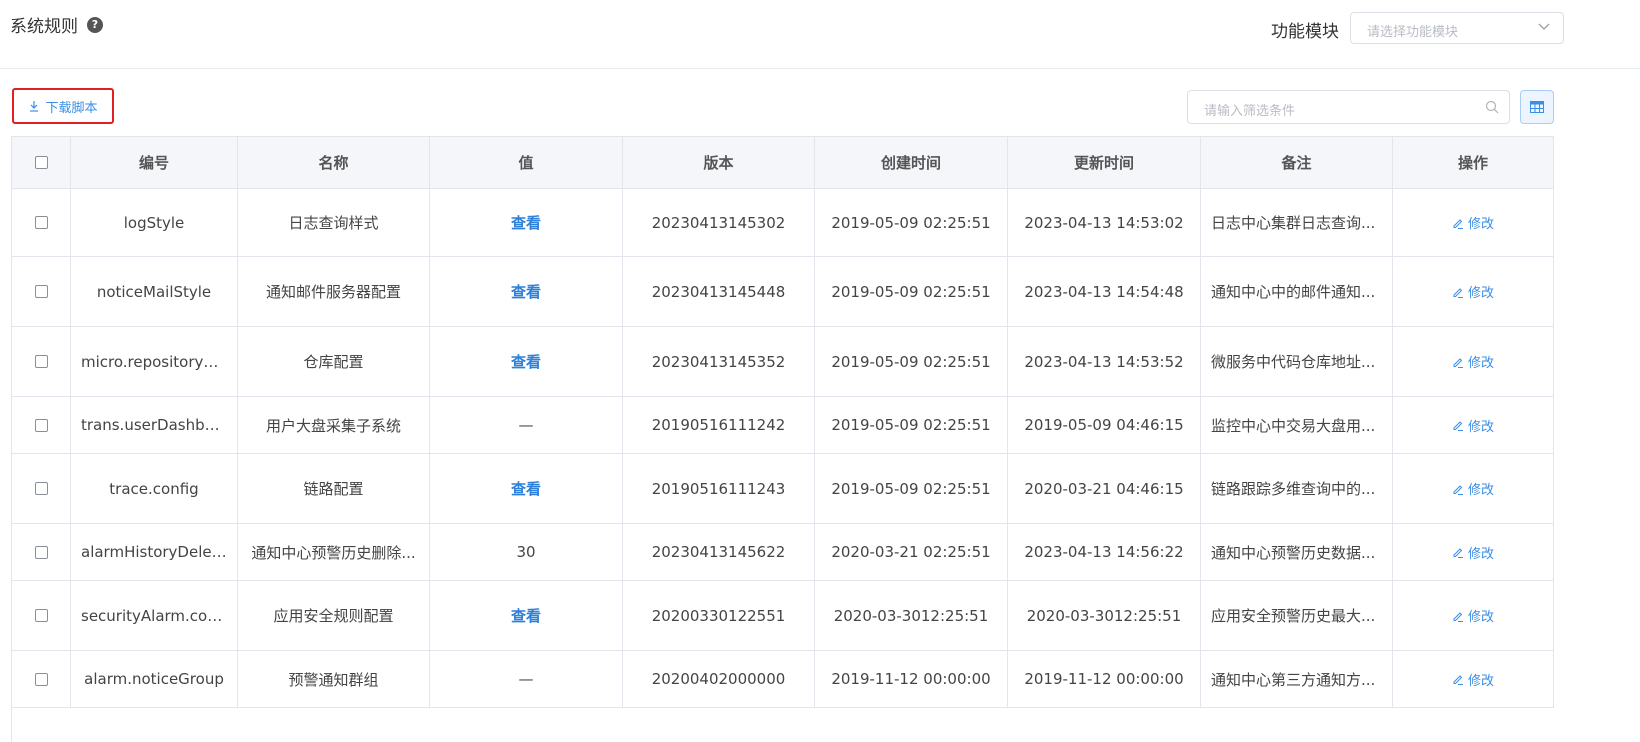  Describe the element at coordinates (718, 425) in the screenshot. I see `rule-version: 20190516111242` at that location.